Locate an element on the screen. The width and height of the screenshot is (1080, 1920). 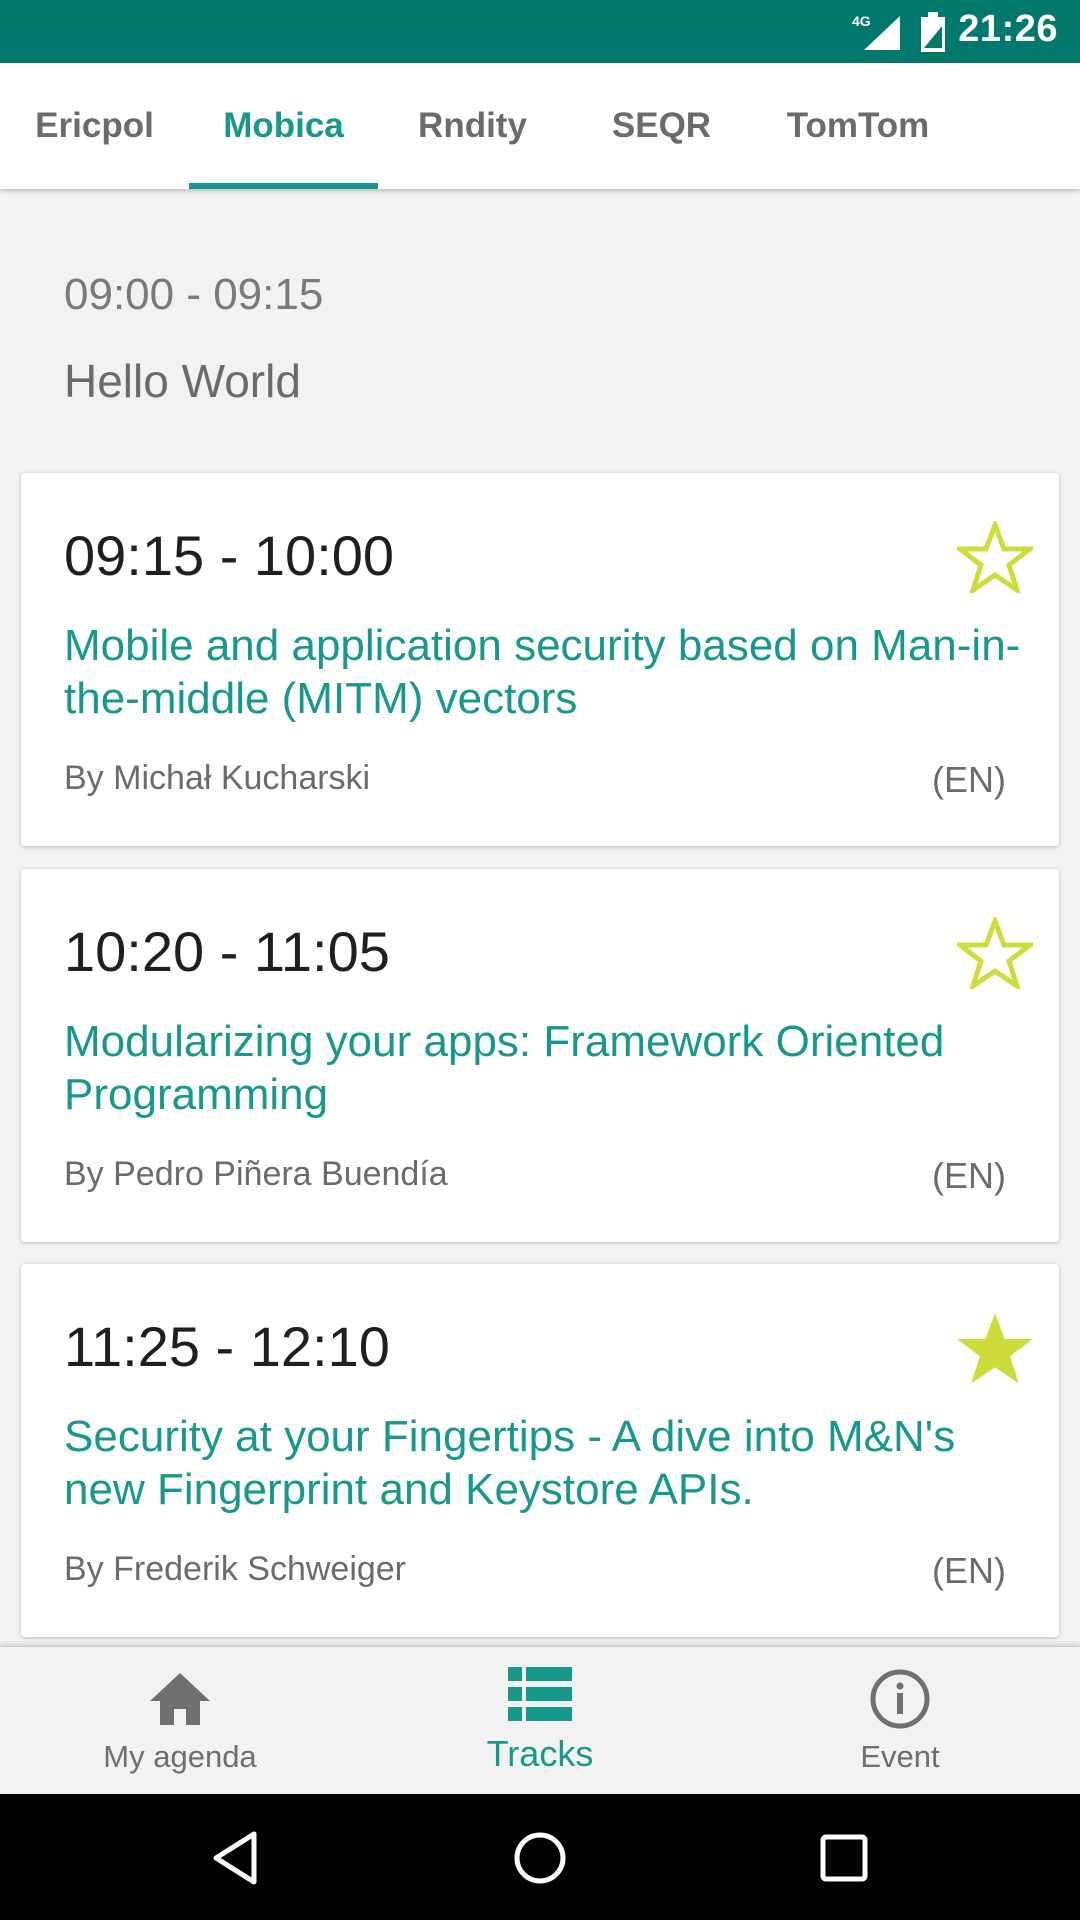
home-icon is located at coordinates (180, 1699).